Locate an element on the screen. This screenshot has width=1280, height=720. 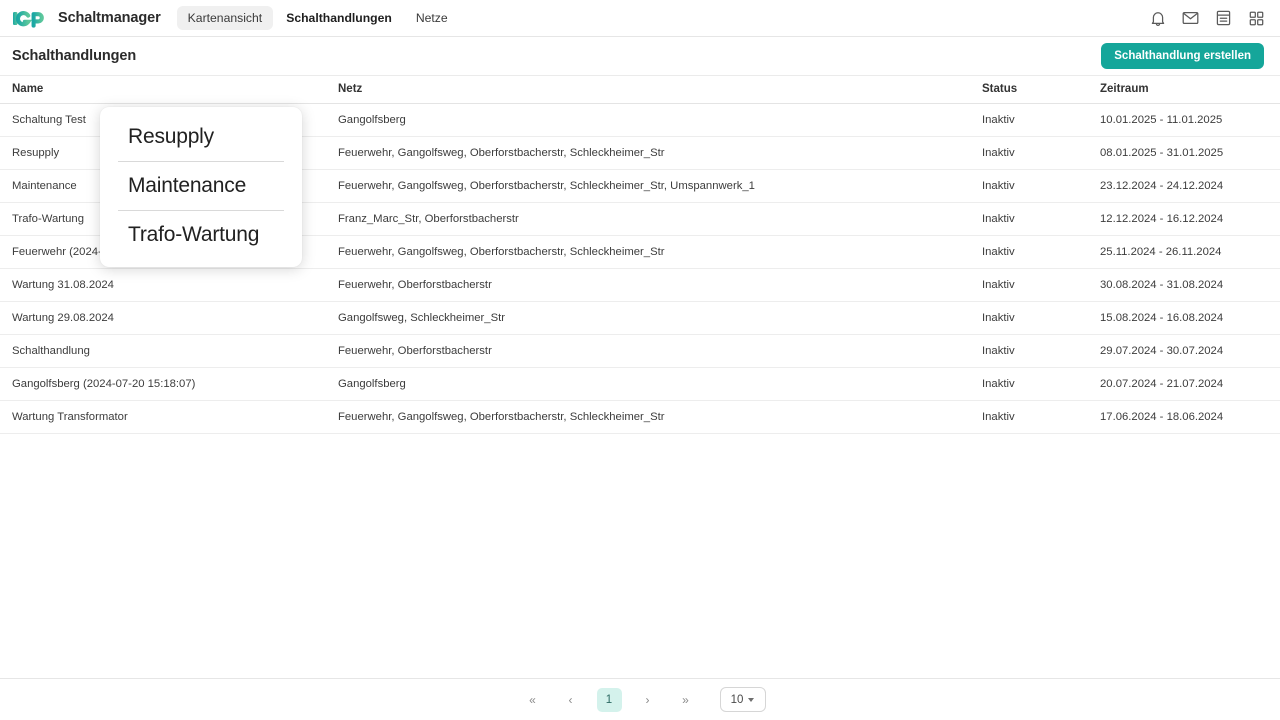
page-size-value: 10 is located at coordinates (737, 699).